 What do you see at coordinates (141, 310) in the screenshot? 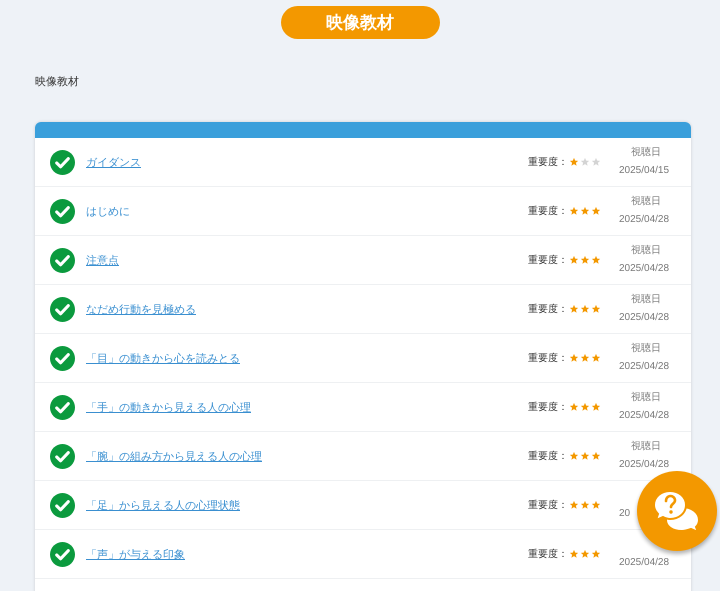
I see `lesson-link: なだめ行動を見極める` at bounding box center [141, 310].